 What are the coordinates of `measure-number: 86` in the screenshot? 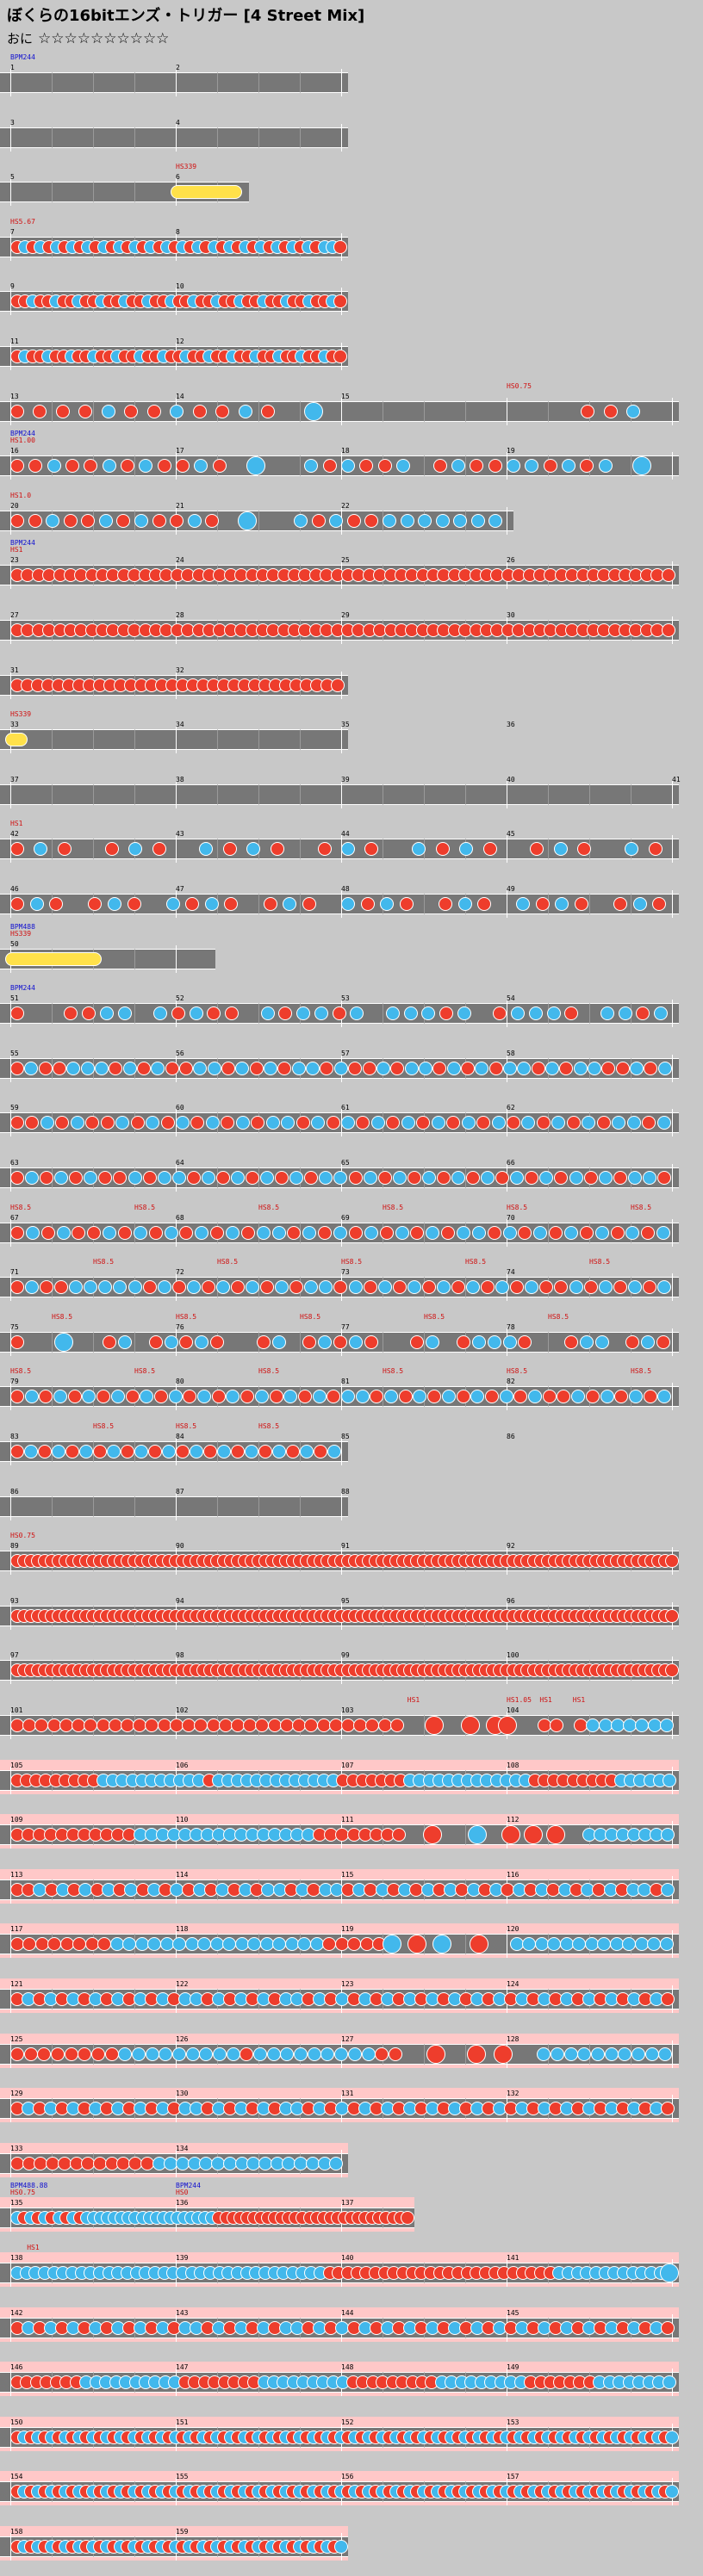 It's located at (14, 1491).